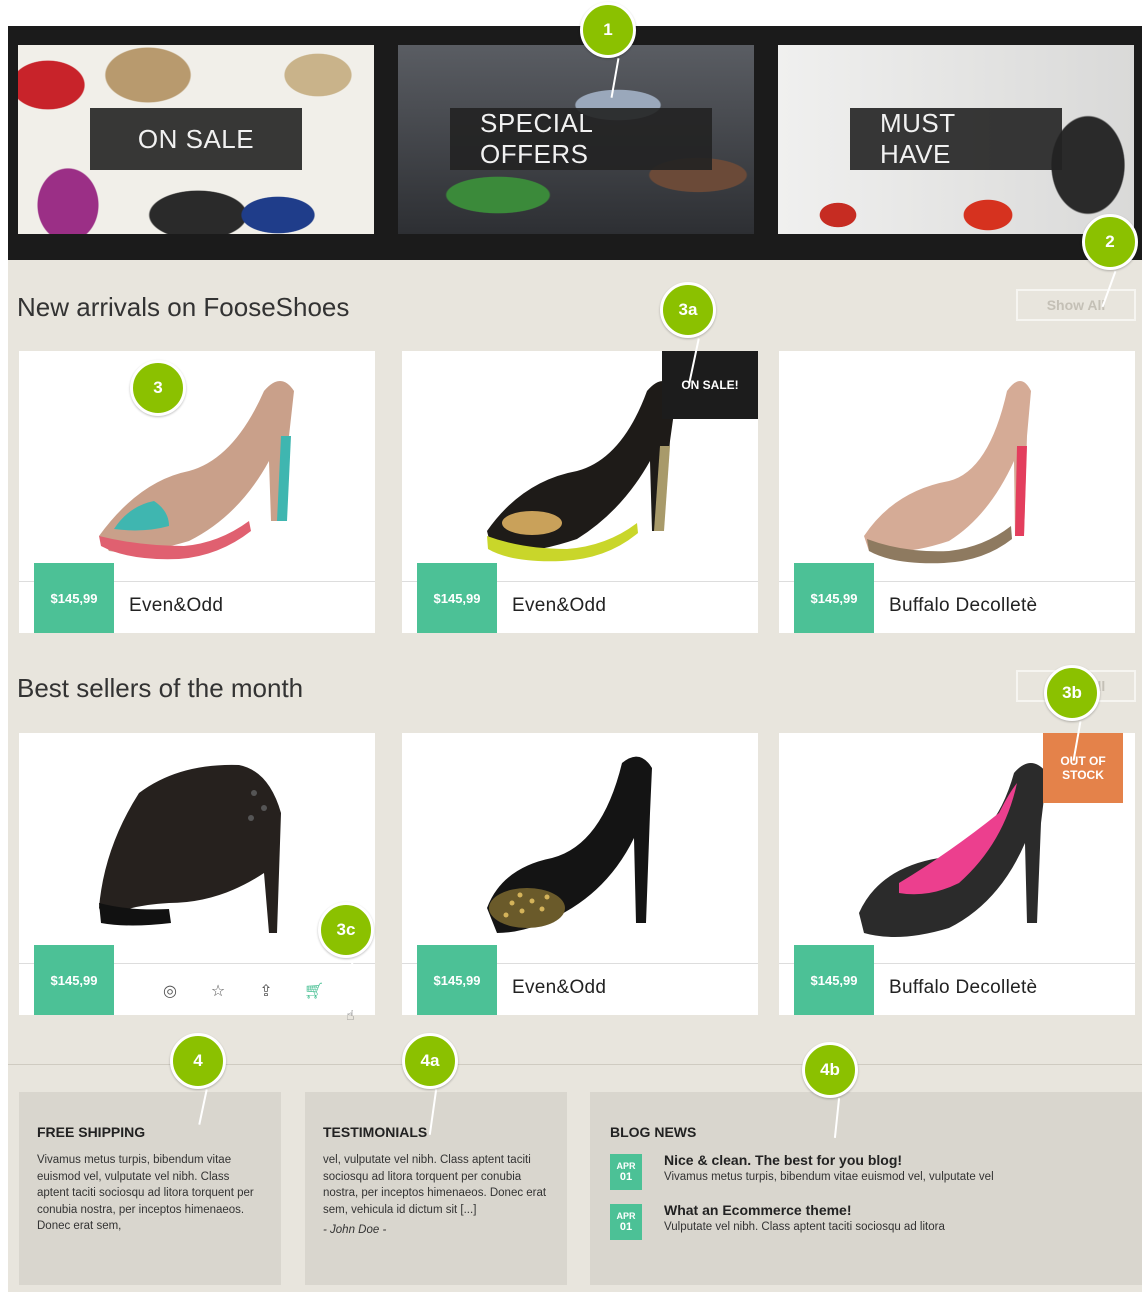 This screenshot has width=1142, height=1292. Describe the element at coordinates (688, 310) in the screenshot. I see `annotation-pin: 3a` at that location.